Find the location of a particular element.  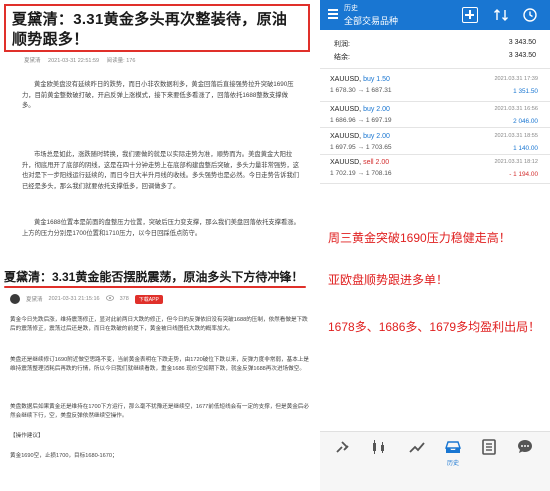

trade-profit: - 1 194.00 is located at coordinates (523, 174).